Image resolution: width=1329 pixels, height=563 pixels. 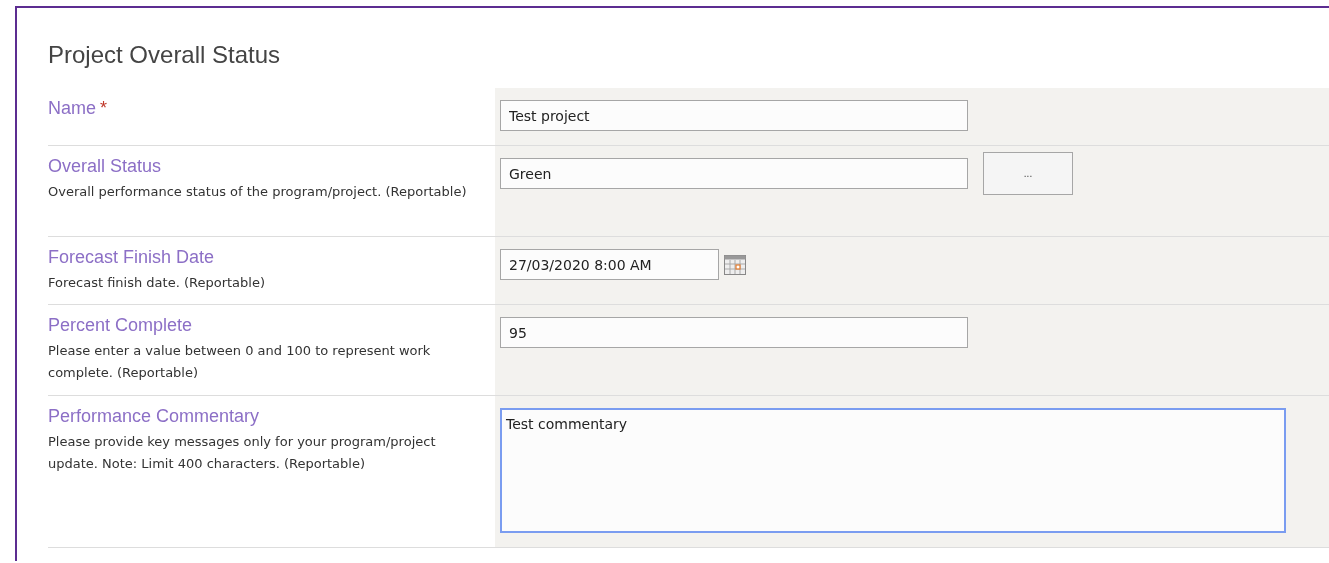 What do you see at coordinates (121, 325) in the screenshot?
I see `field-label: Percent Complete` at bounding box center [121, 325].